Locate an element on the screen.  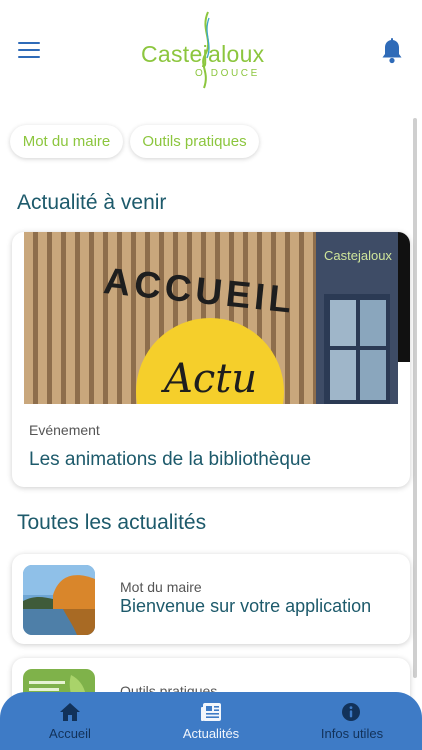
lake-landscape-image is located at coordinates (59, 600).